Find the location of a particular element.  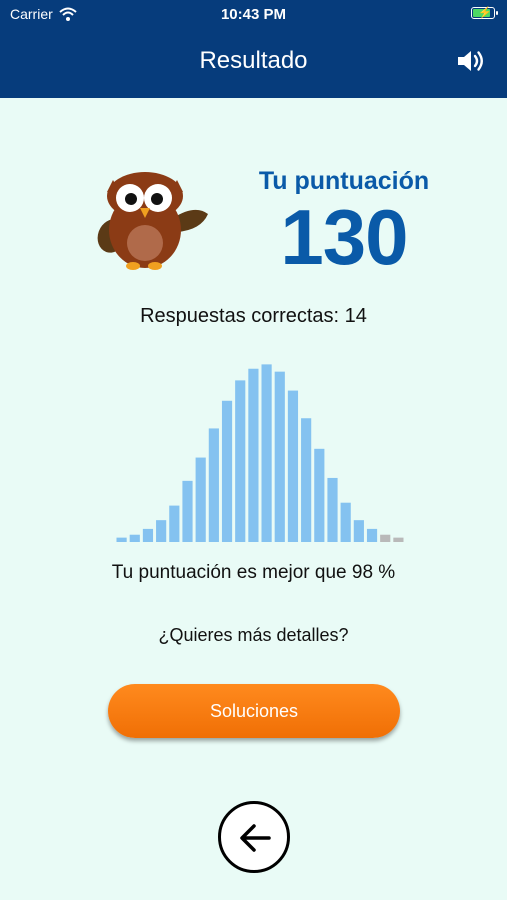

status-time: 10:43 PM is located at coordinates (253, 14).